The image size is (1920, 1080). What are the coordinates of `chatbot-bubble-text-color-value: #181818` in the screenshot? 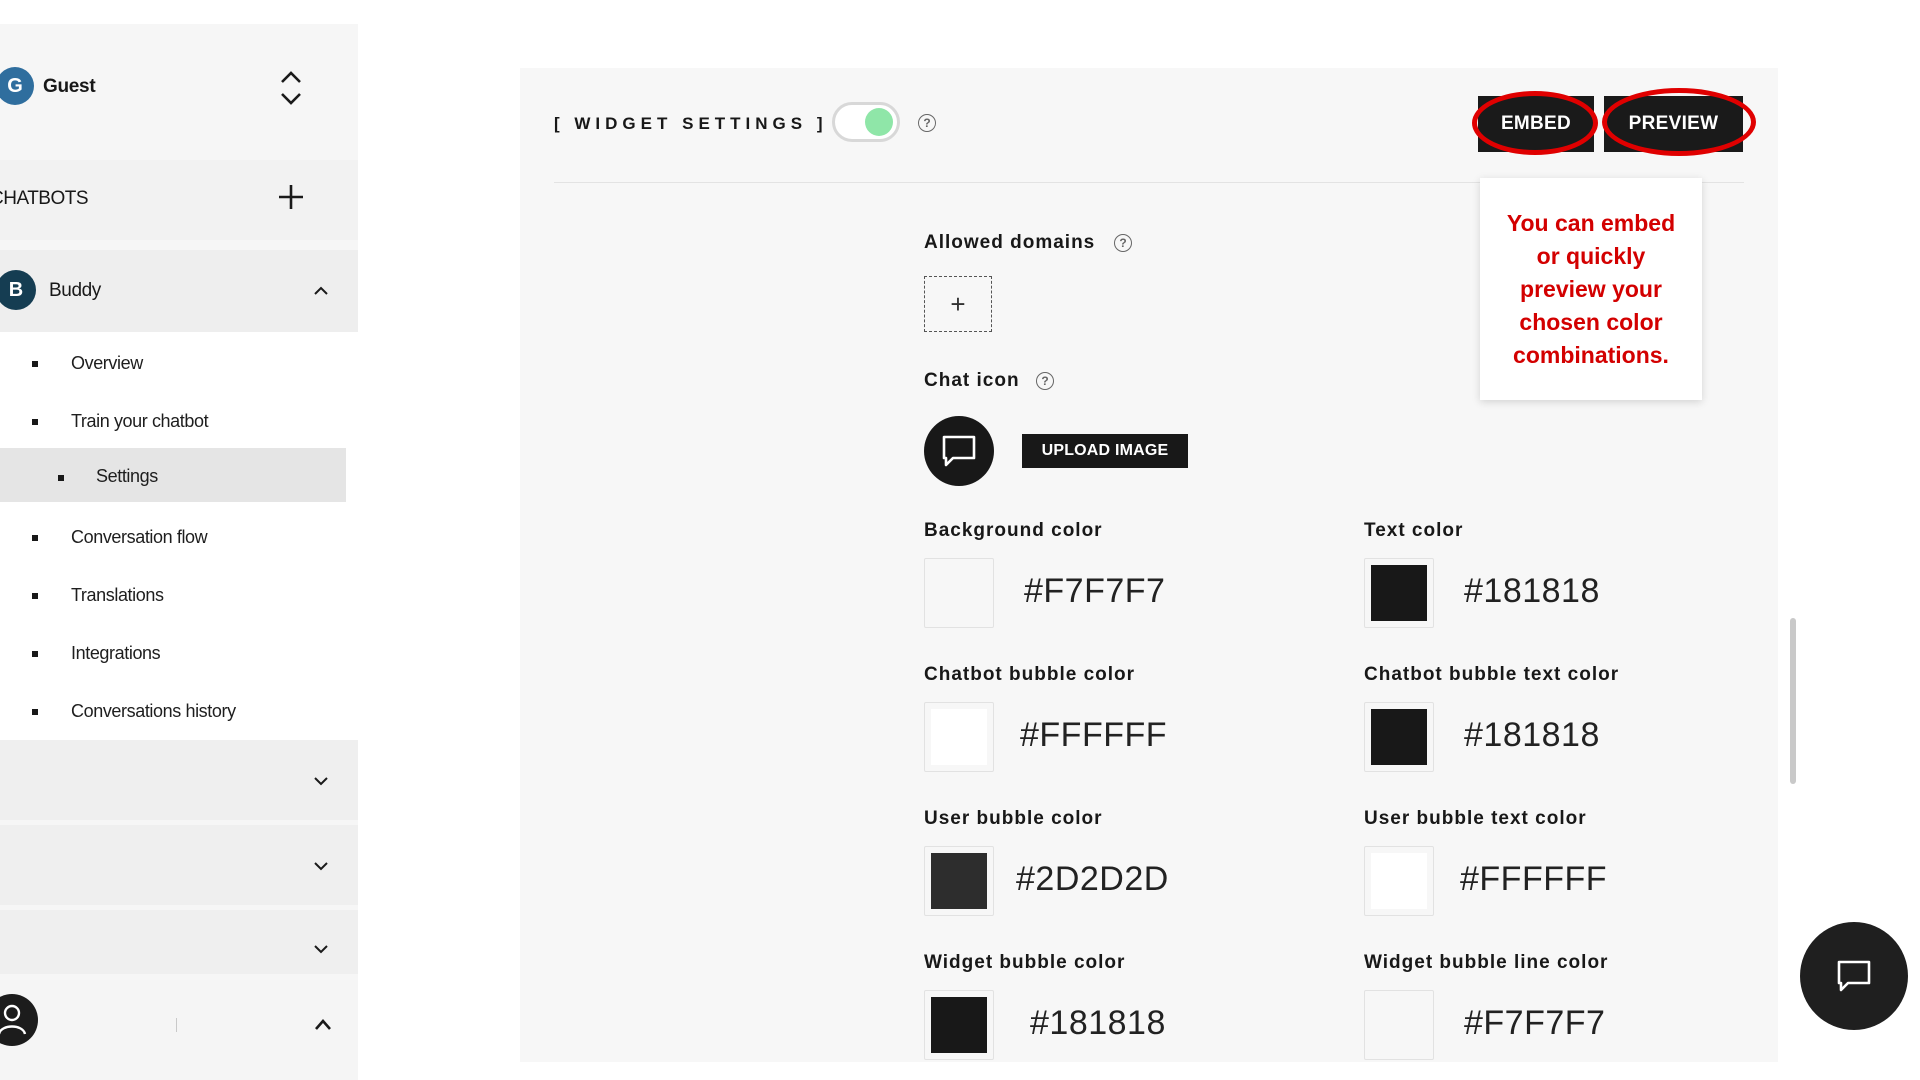 It's located at (1532, 735).